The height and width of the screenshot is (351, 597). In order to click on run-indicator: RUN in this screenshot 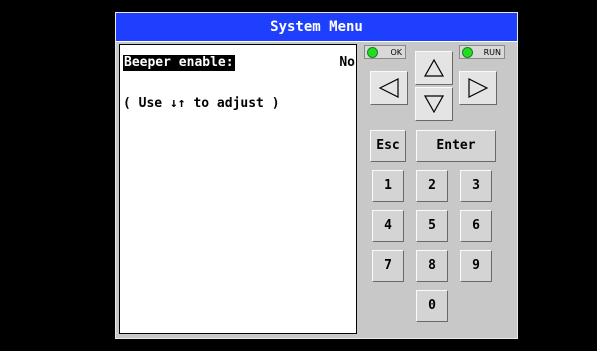, I will do `click(482, 52)`.